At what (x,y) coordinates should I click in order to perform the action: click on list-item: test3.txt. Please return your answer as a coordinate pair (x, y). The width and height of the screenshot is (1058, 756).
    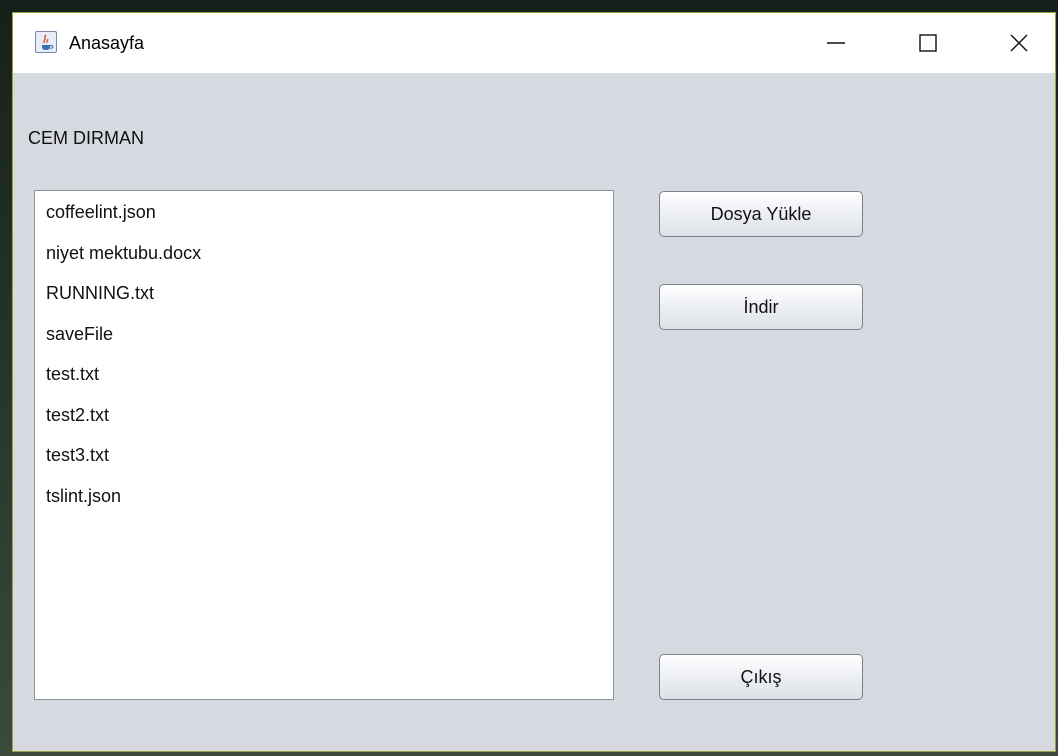
    Looking at the image, I should click on (324, 462).